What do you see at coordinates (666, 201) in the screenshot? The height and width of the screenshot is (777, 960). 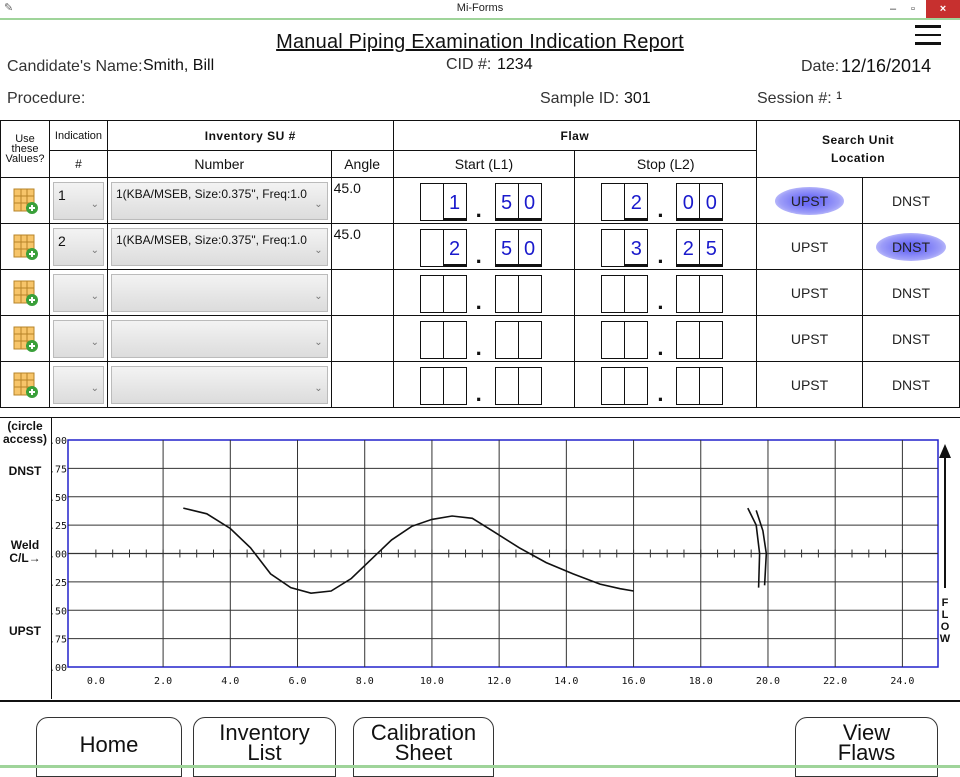 I see `stop-digits: 2.00` at bounding box center [666, 201].